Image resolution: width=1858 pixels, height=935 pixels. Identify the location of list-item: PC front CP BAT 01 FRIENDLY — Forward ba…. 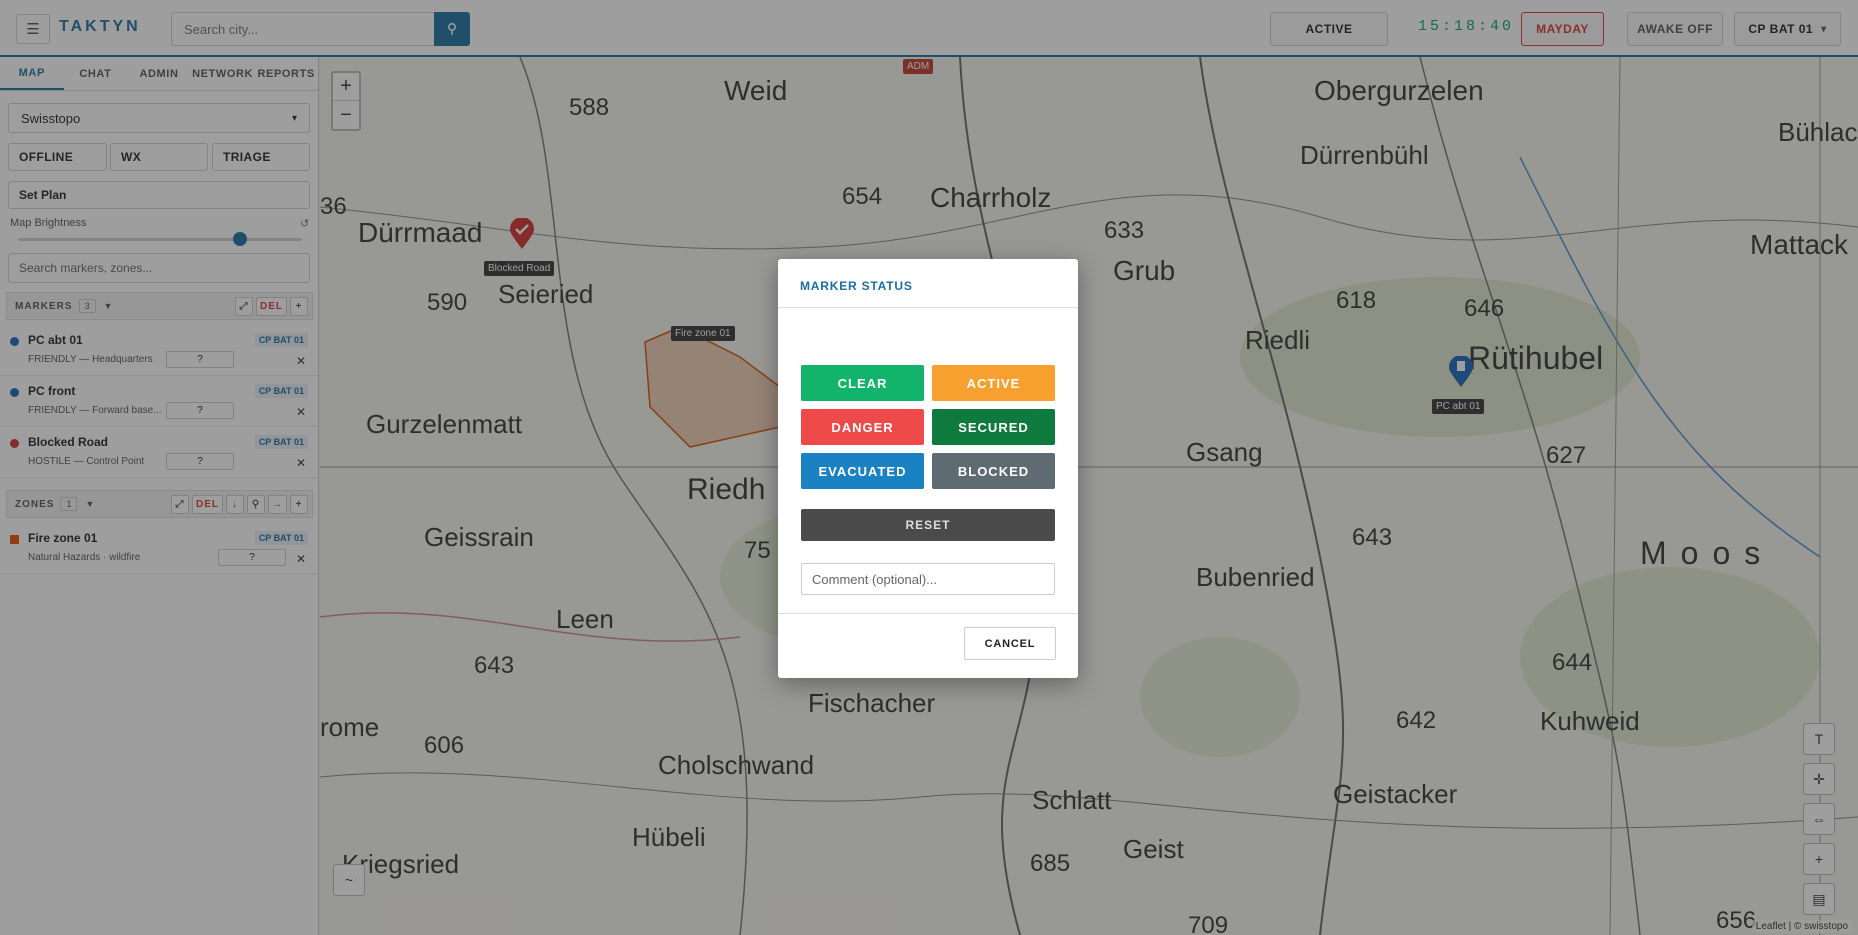
(159, 401).